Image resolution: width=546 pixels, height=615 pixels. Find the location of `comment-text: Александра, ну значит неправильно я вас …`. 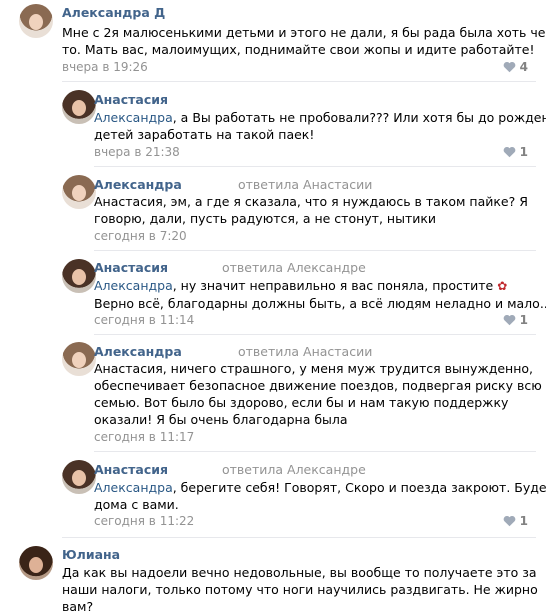

comment-text: Александра, ну значит неправильно я вас … is located at coordinates (320, 294).